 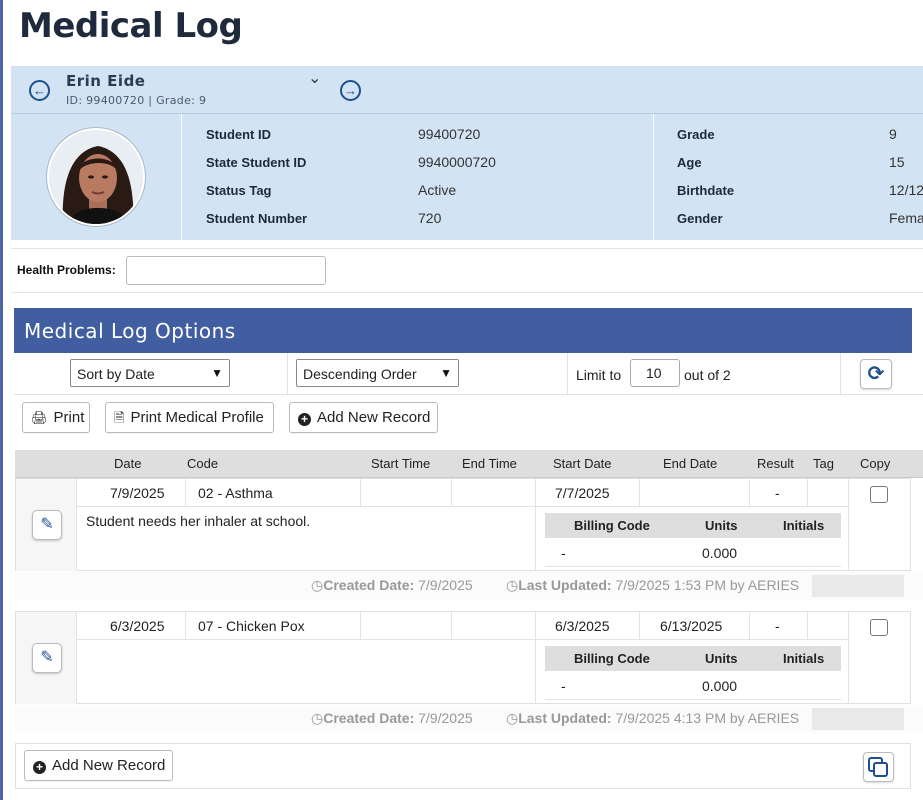 I want to click on add-new-record-label: Add New Record, so click(x=374, y=417).